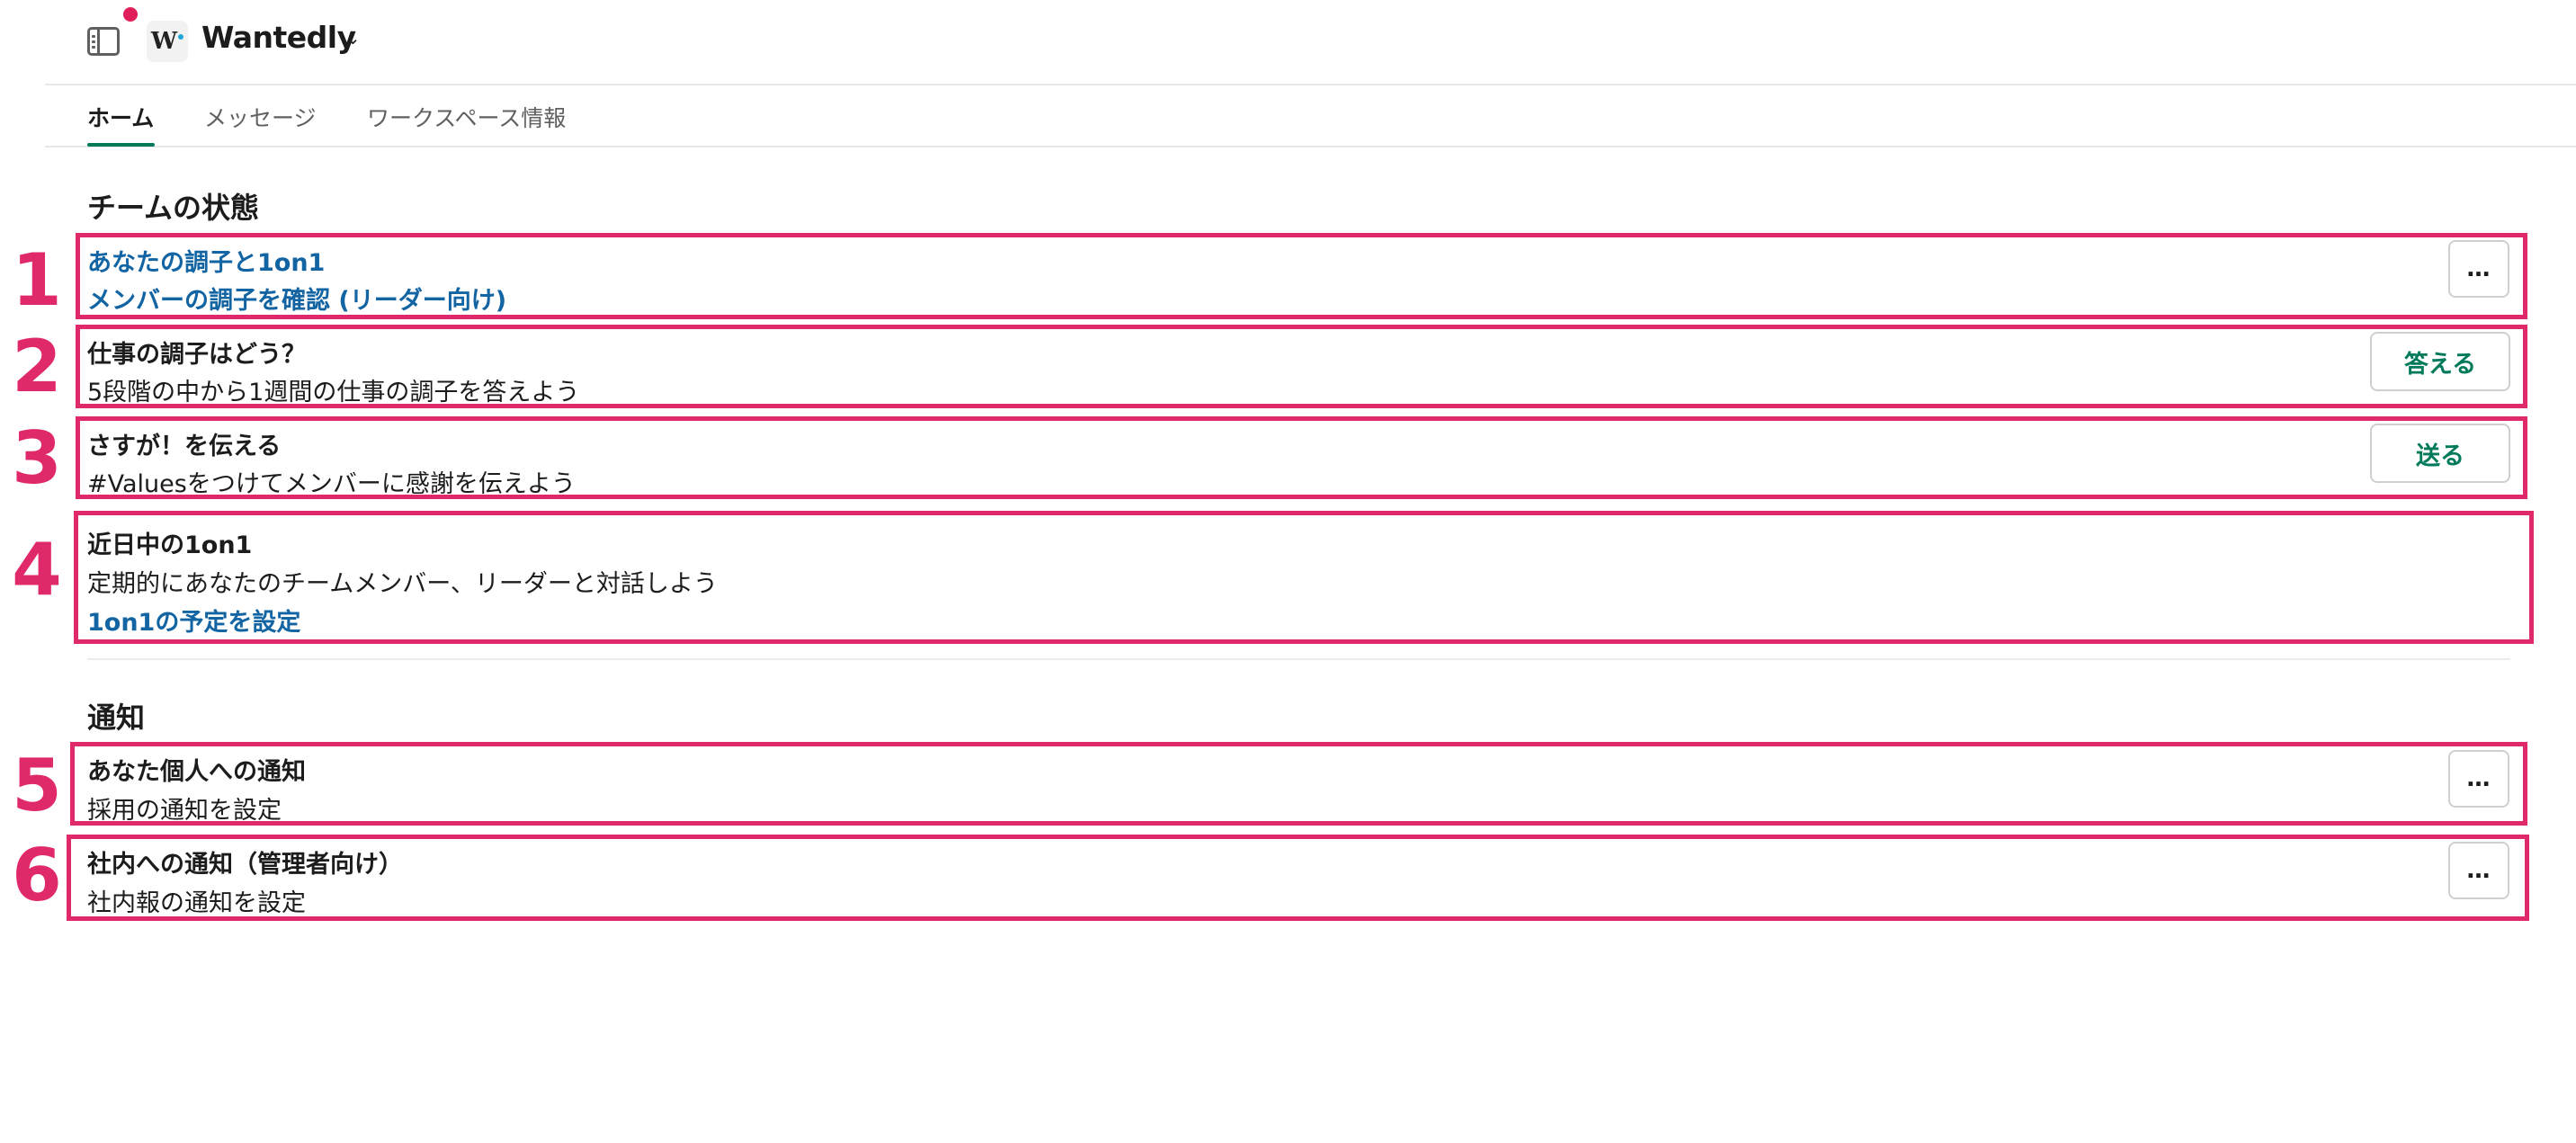 The height and width of the screenshot is (1143, 2576). I want to click on sidebar-toggle-icon, so click(103, 41).